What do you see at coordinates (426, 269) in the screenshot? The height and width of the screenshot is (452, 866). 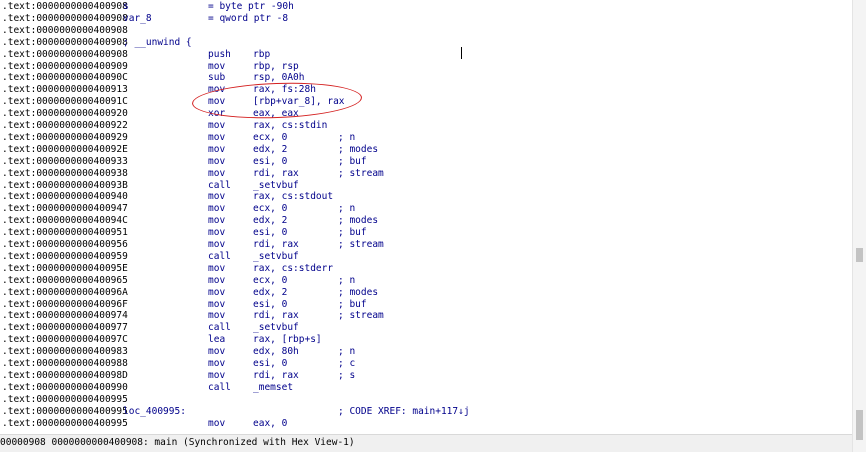 I see `code-line: .text:000000000040095E mov rax, cs:stderr` at bounding box center [426, 269].